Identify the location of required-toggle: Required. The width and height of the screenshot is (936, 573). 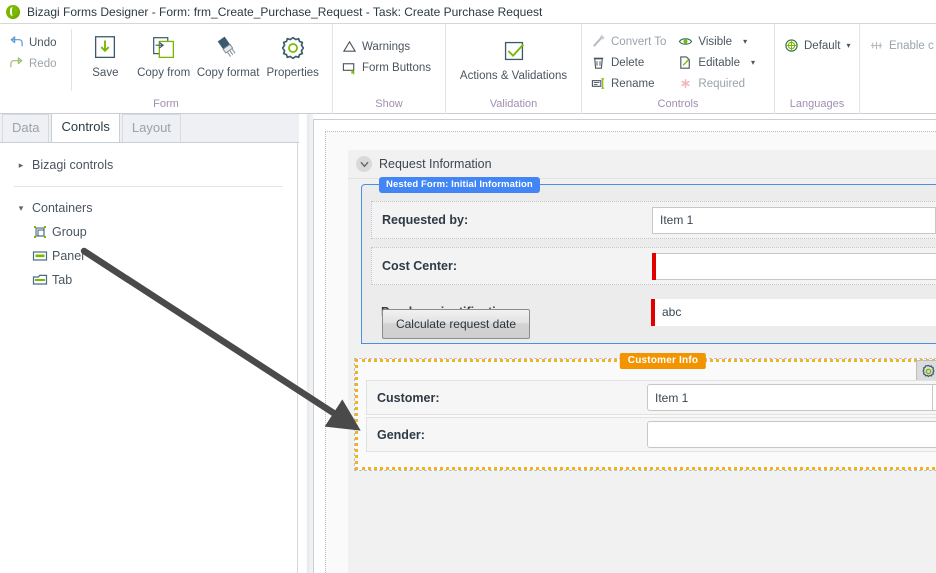
(717, 83).